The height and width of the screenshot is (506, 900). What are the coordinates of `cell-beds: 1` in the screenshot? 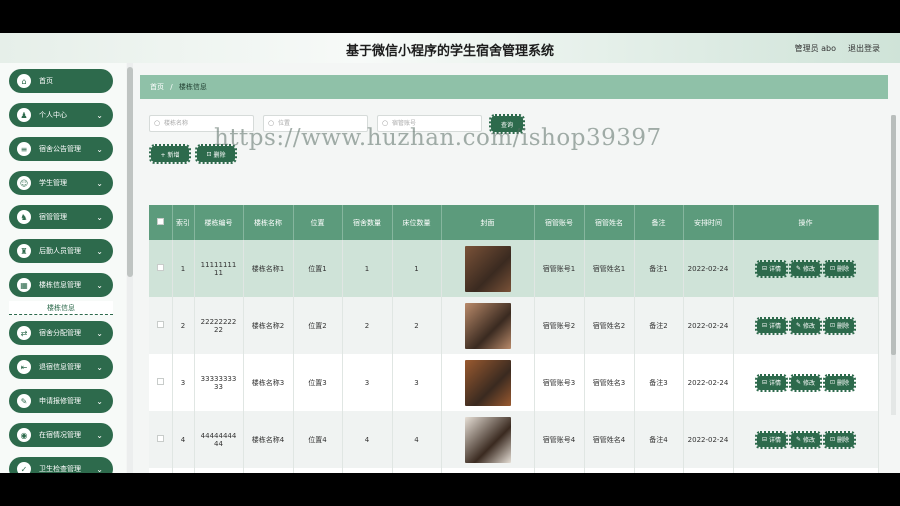 It's located at (417, 268).